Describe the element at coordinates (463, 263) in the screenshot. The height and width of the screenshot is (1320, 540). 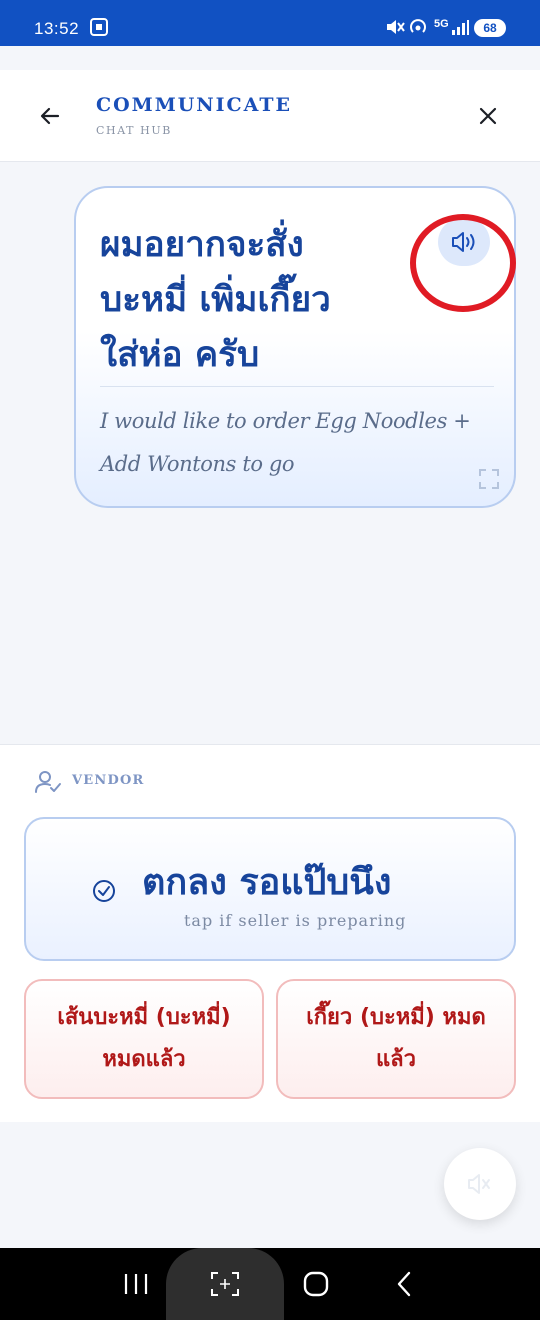
I see `annotation-circle` at that location.